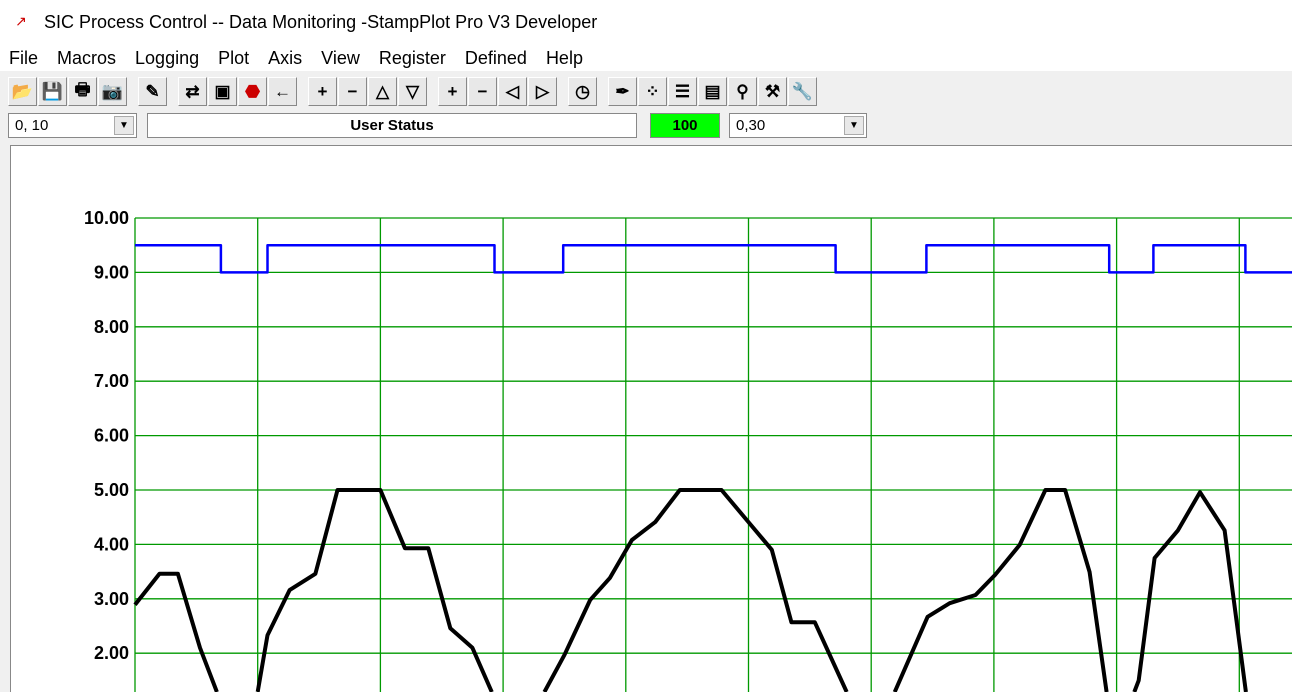  I want to click on save-disk-icon: 💾, so click(52, 91).